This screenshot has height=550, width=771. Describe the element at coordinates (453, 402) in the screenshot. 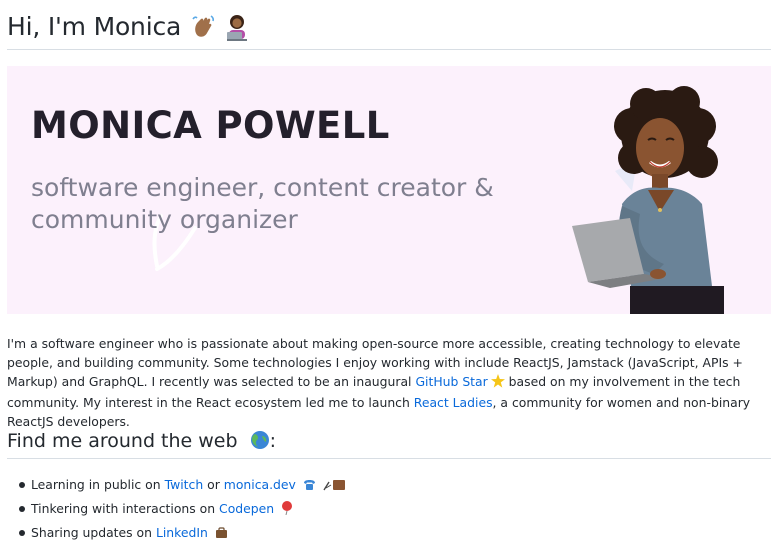

I see `react-ladies-link: React Ladies` at that location.